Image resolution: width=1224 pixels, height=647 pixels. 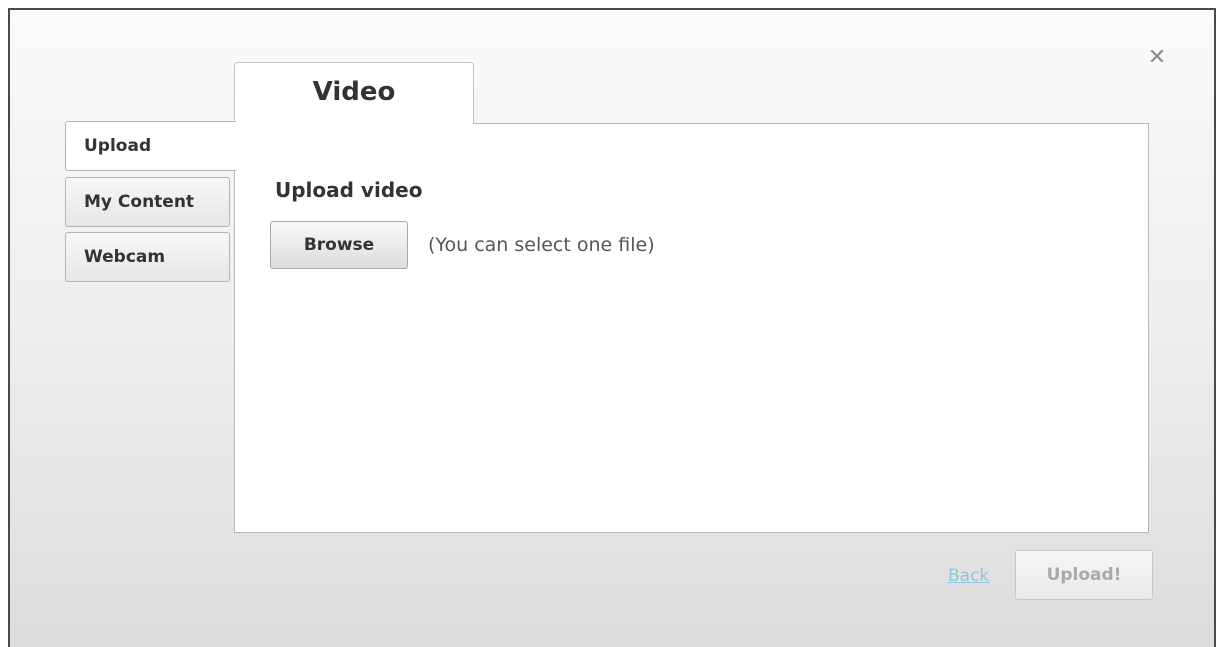 I want to click on tab-video: Video, so click(x=354, y=93).